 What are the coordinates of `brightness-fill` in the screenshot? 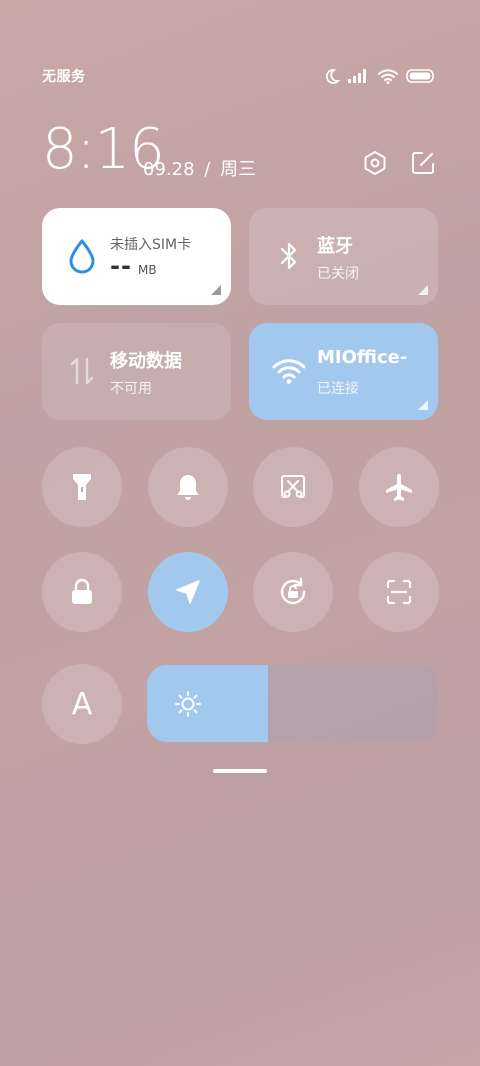 It's located at (207, 703).